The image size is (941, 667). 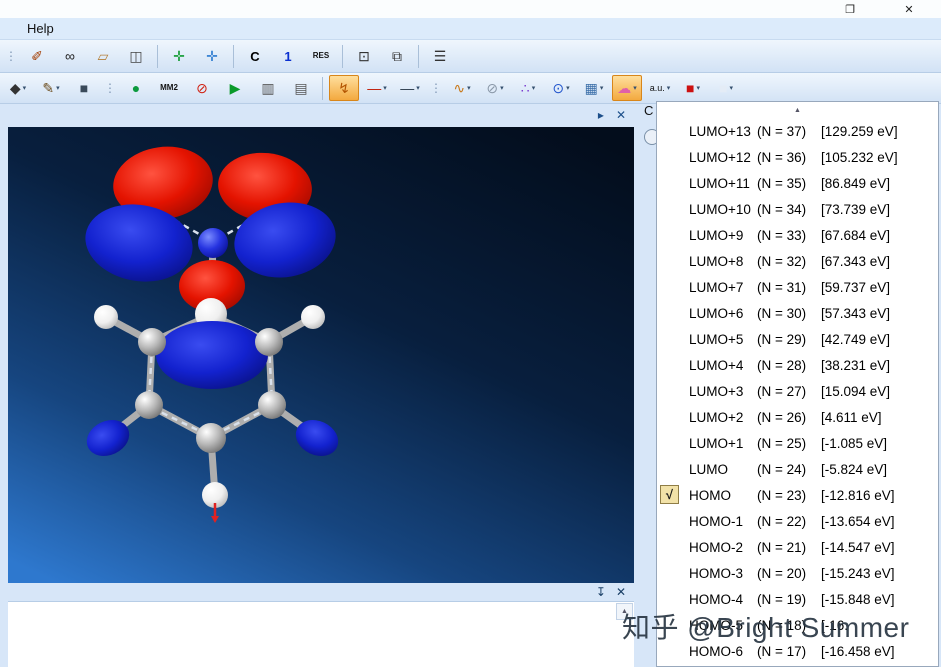 I want to click on orbital-row: LUMO+13 (N = 37) [129.259 eV], so click(x=797, y=131).